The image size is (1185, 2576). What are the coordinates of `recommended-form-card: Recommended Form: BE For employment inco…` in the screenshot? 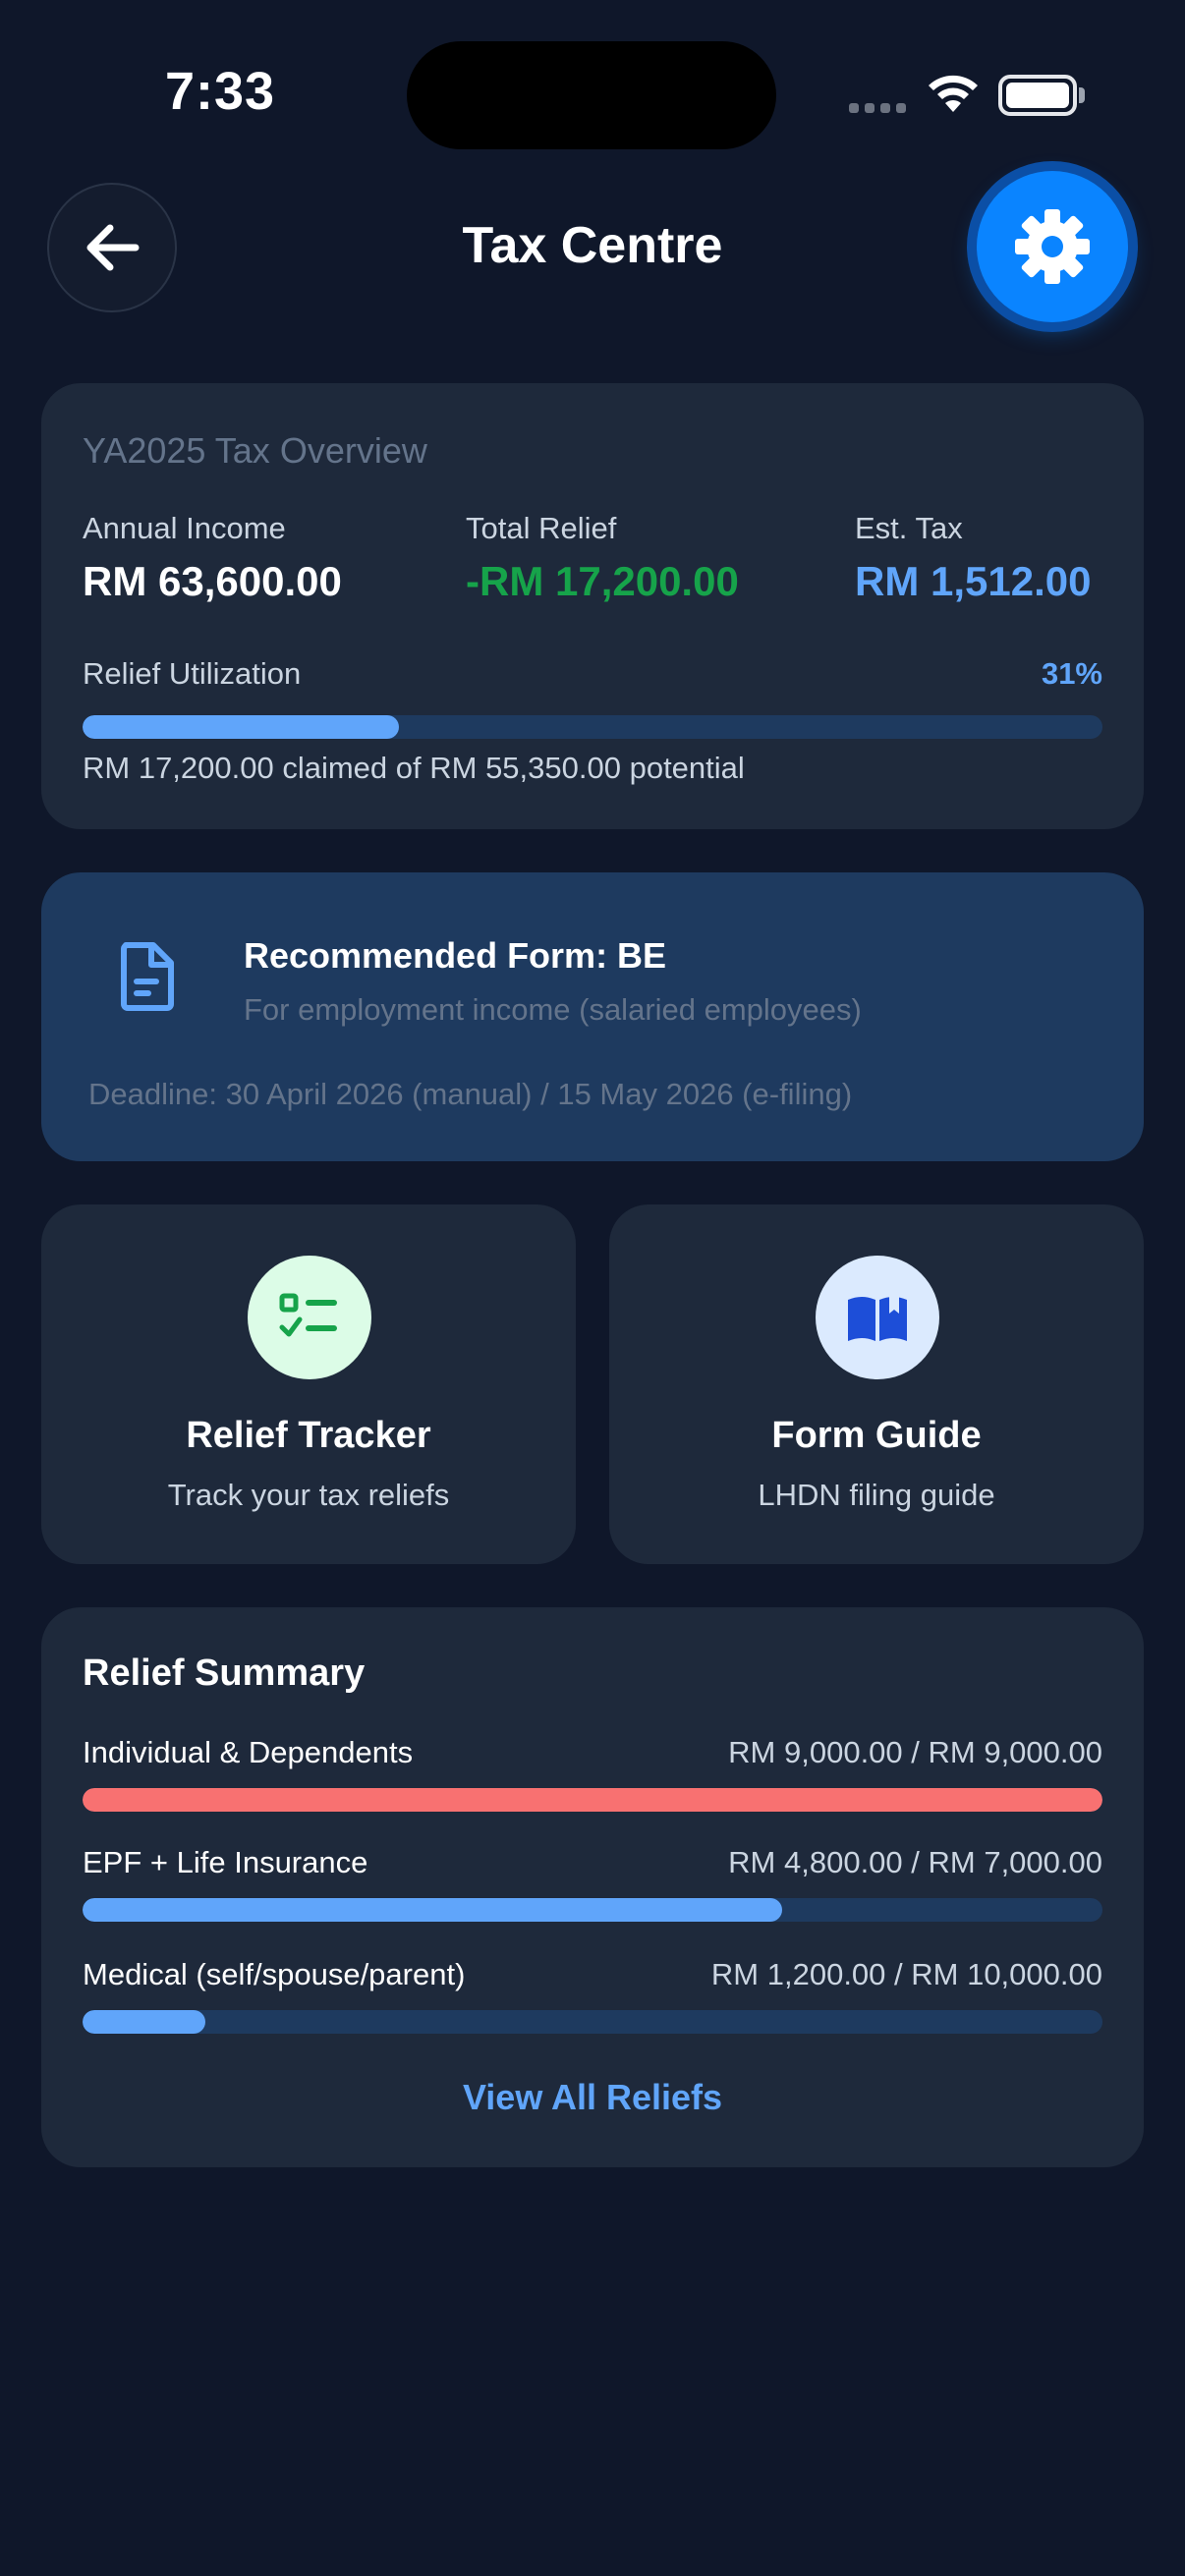 It's located at (592, 1016).